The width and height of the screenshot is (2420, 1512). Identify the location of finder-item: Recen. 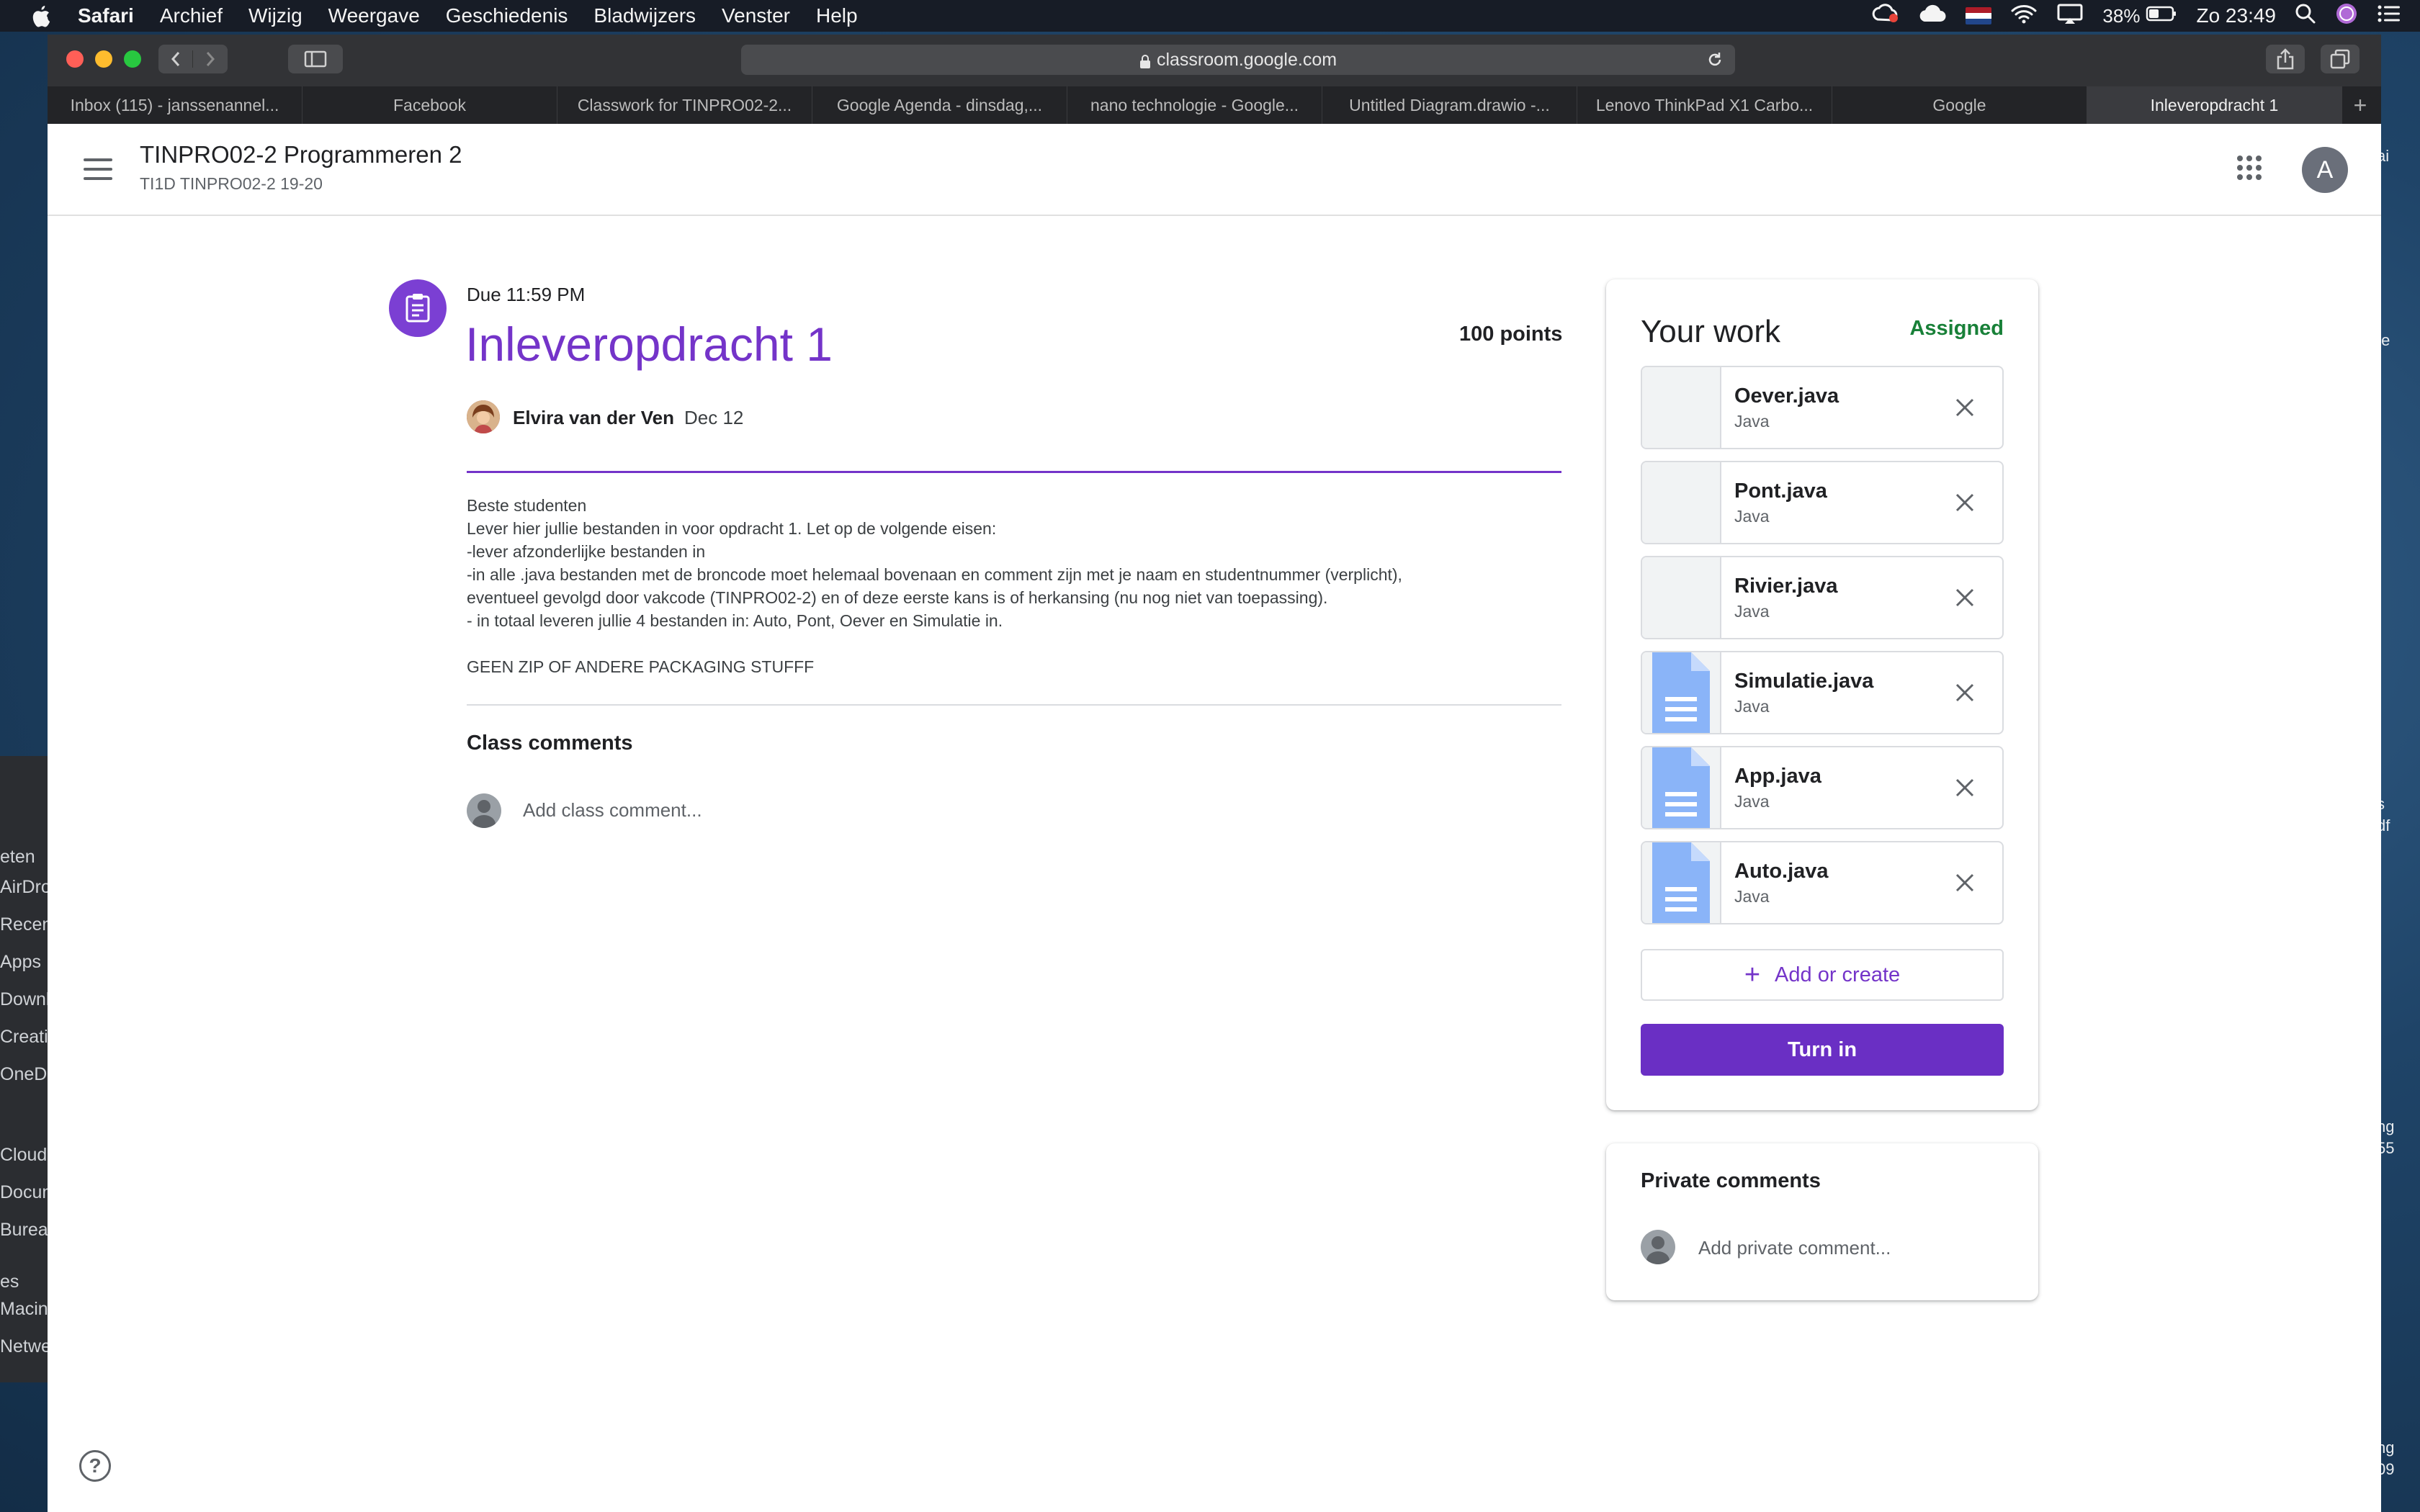
(24, 924).